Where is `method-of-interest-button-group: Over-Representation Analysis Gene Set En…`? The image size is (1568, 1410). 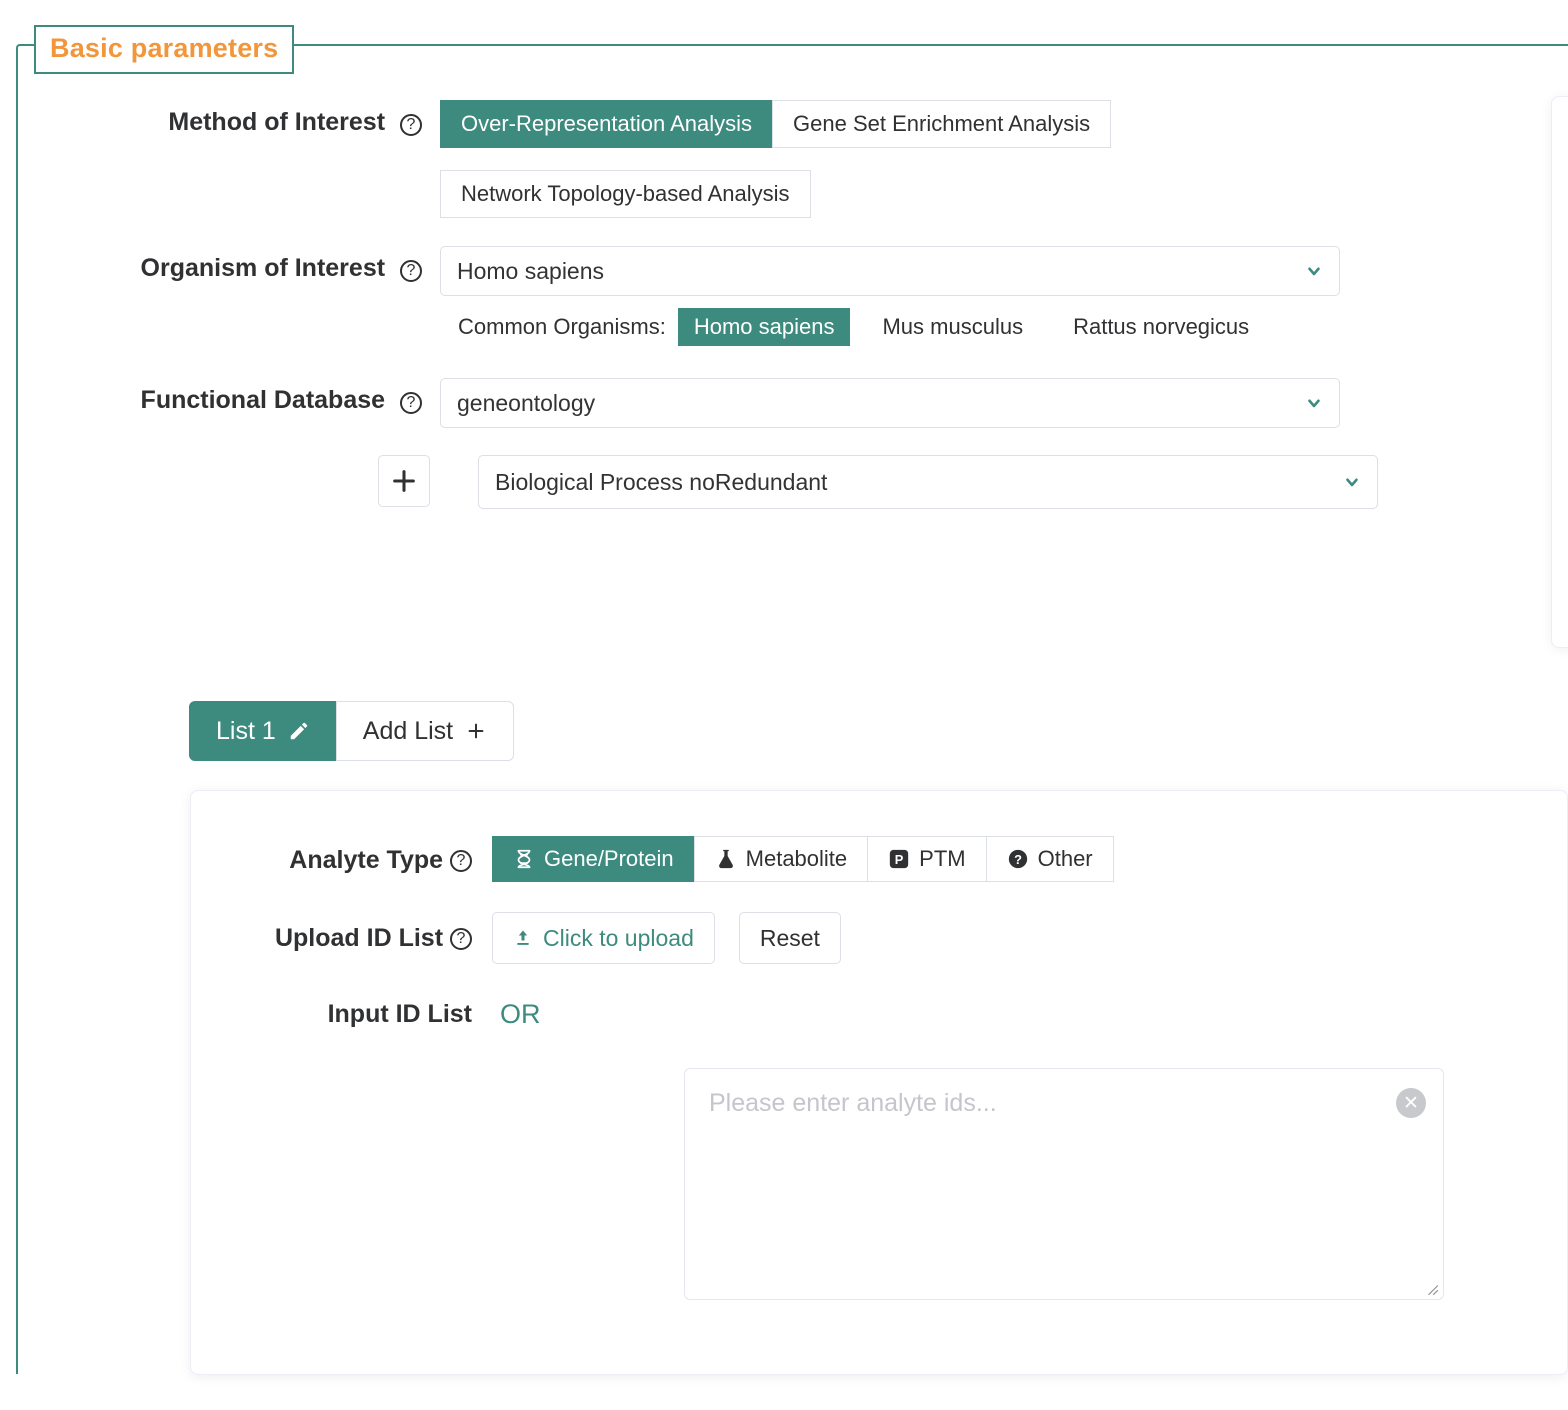 method-of-interest-button-group: Over-Representation Analysis Gene Set En… is located at coordinates (940, 124).